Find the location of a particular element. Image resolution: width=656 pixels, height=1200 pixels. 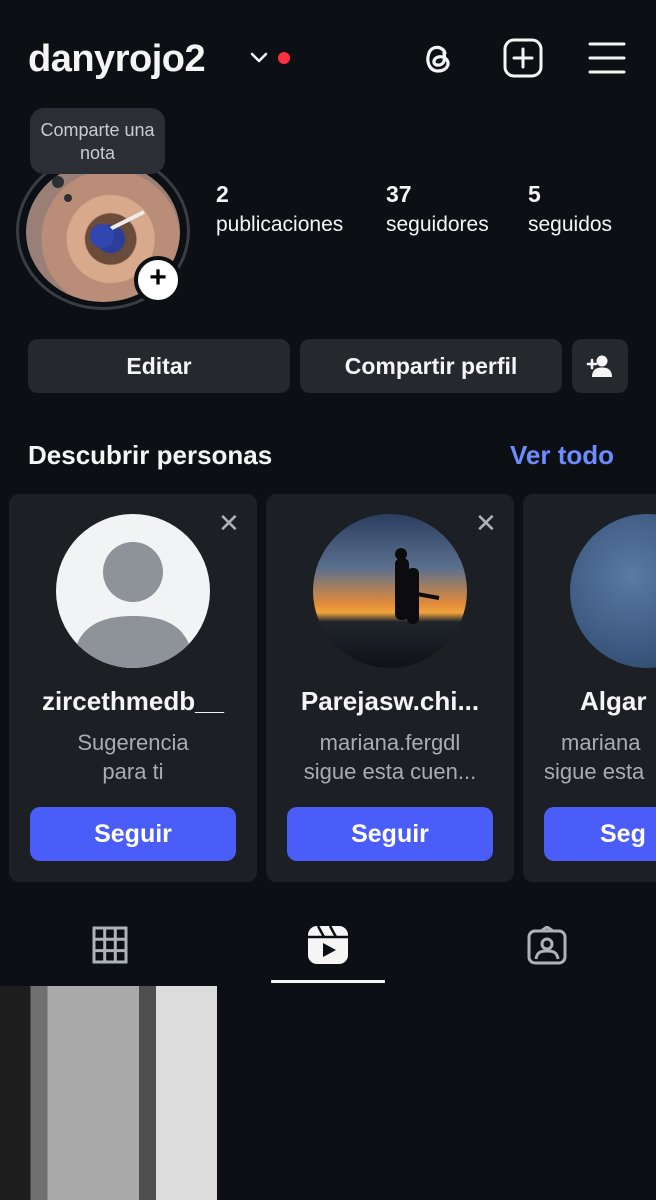

menu-icon is located at coordinates (607, 58).